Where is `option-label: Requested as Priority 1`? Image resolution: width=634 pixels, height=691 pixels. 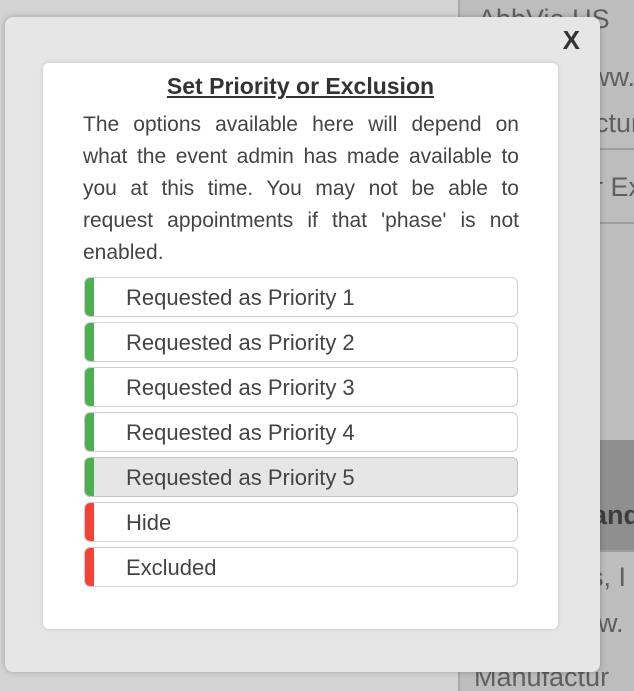 option-label: Requested as Priority 1 is located at coordinates (240, 297).